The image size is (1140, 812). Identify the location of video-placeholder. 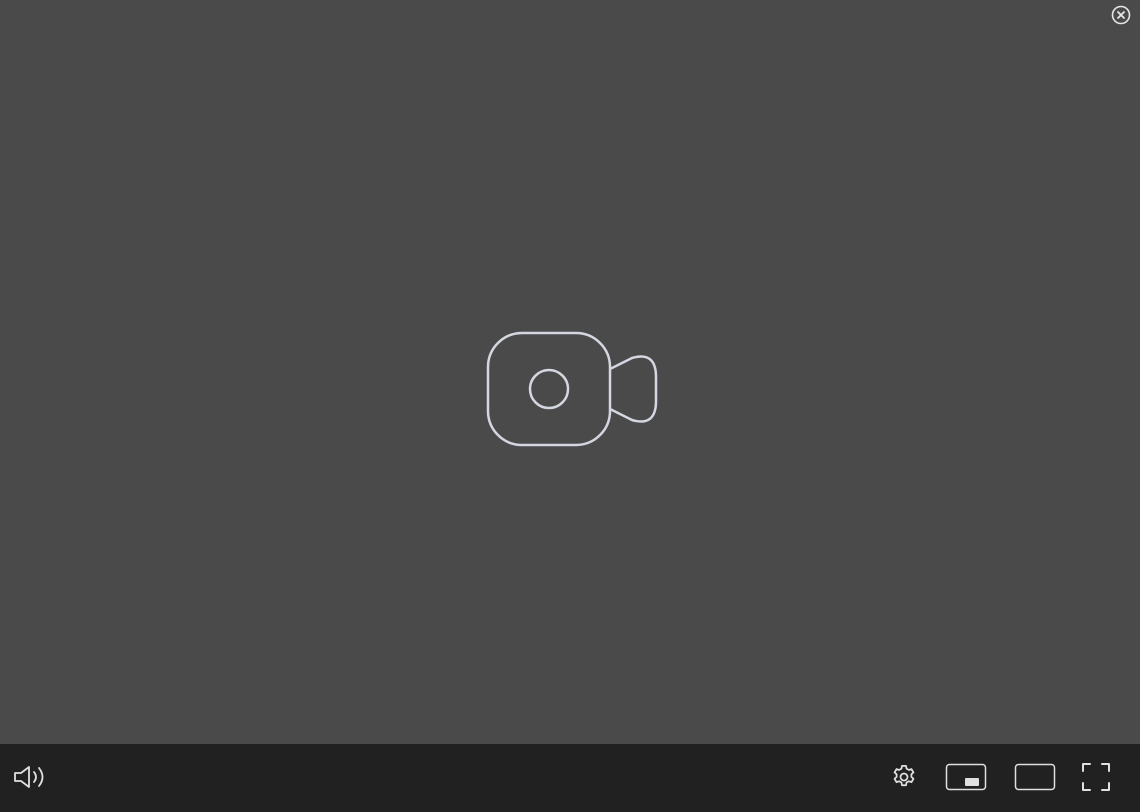
(572, 389).